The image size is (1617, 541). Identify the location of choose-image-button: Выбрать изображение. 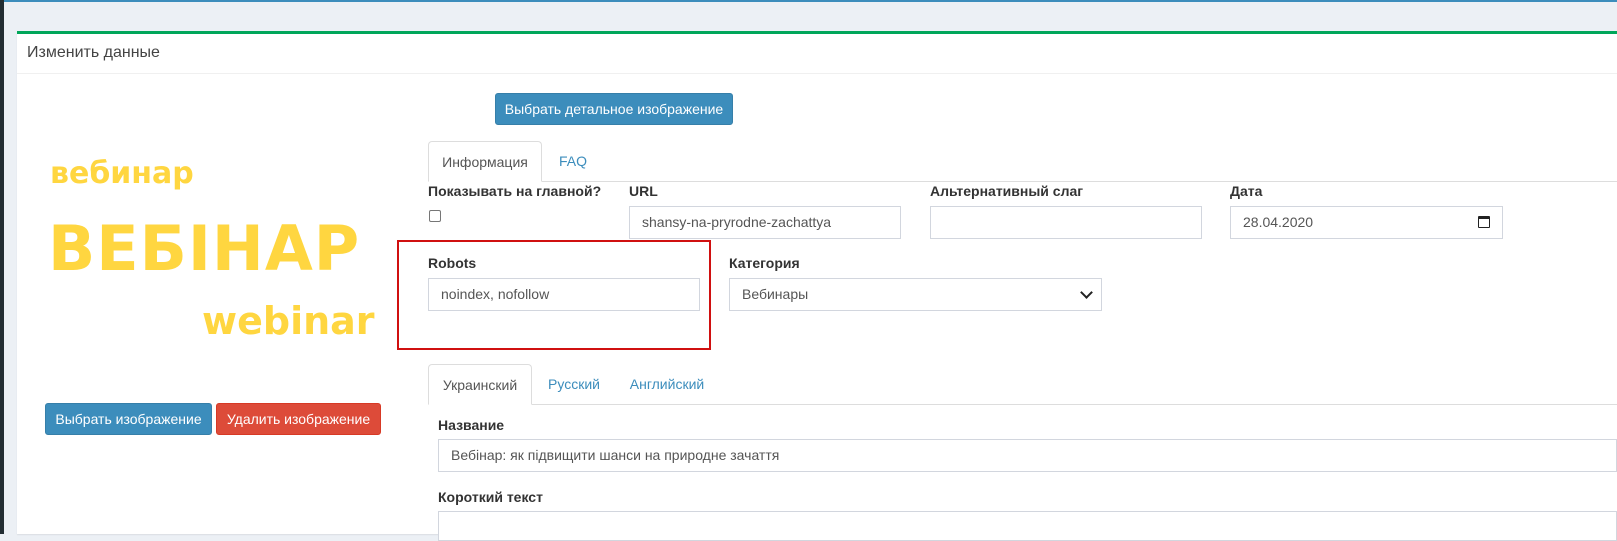
(128, 419).